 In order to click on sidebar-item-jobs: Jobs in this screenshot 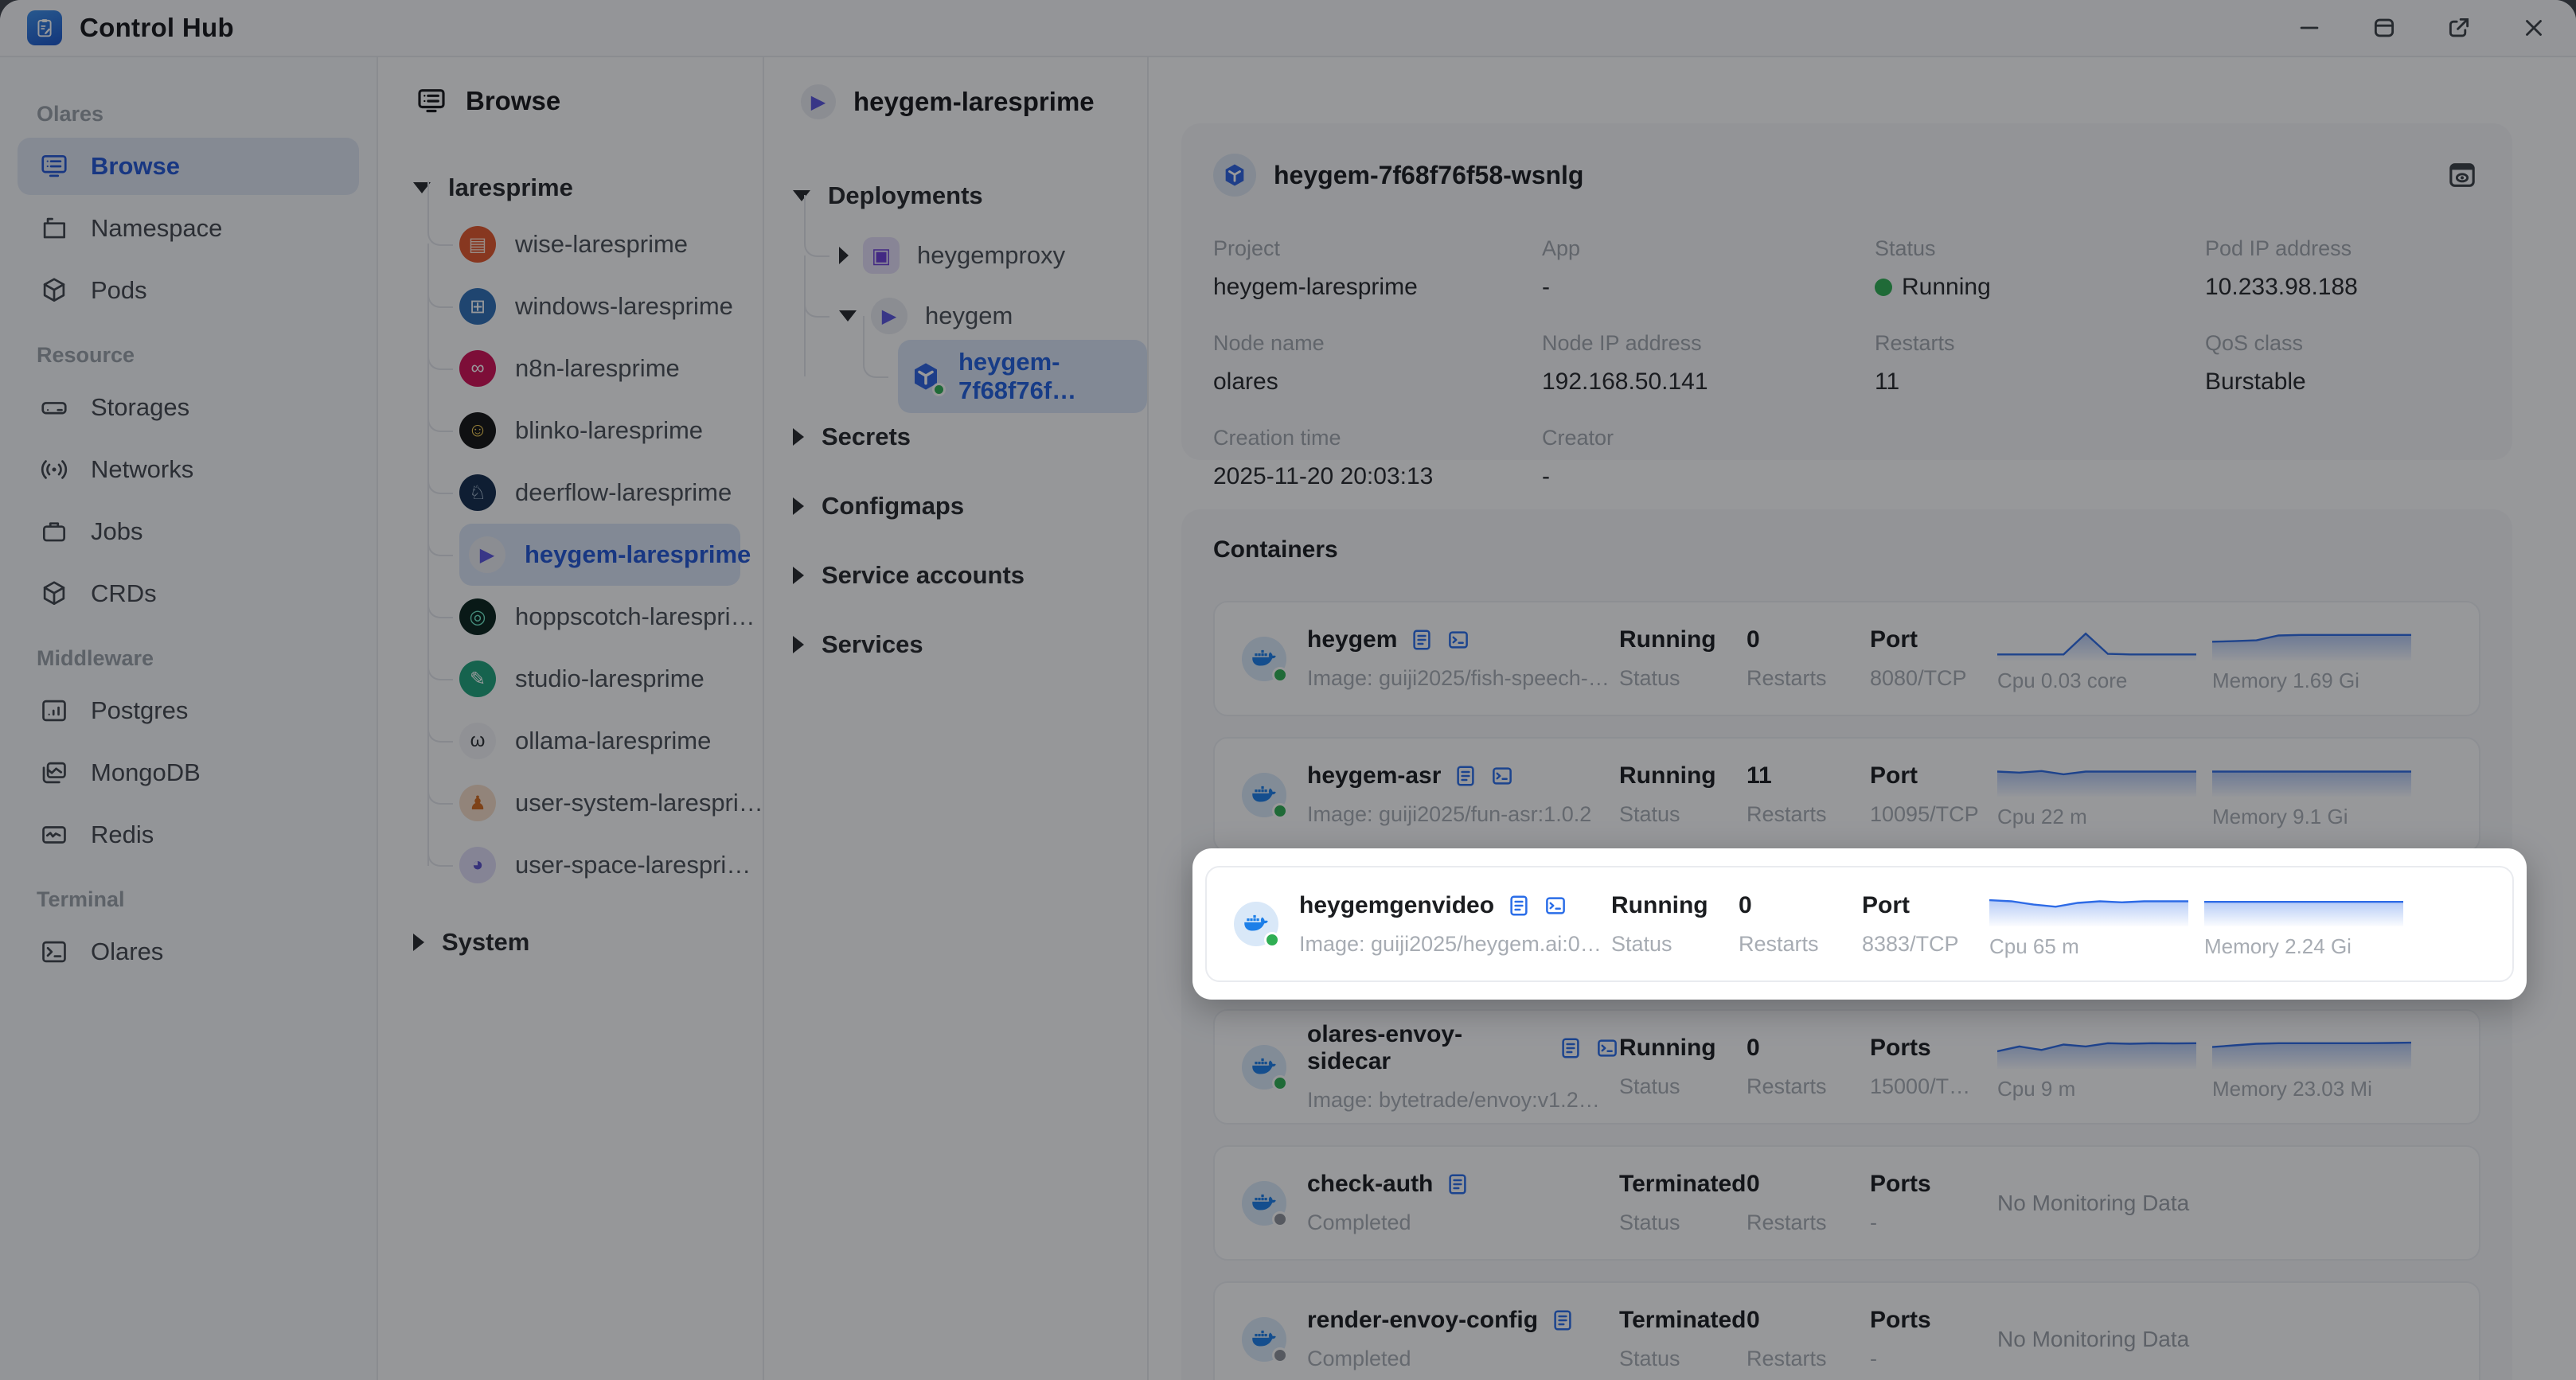, I will do `click(188, 531)`.